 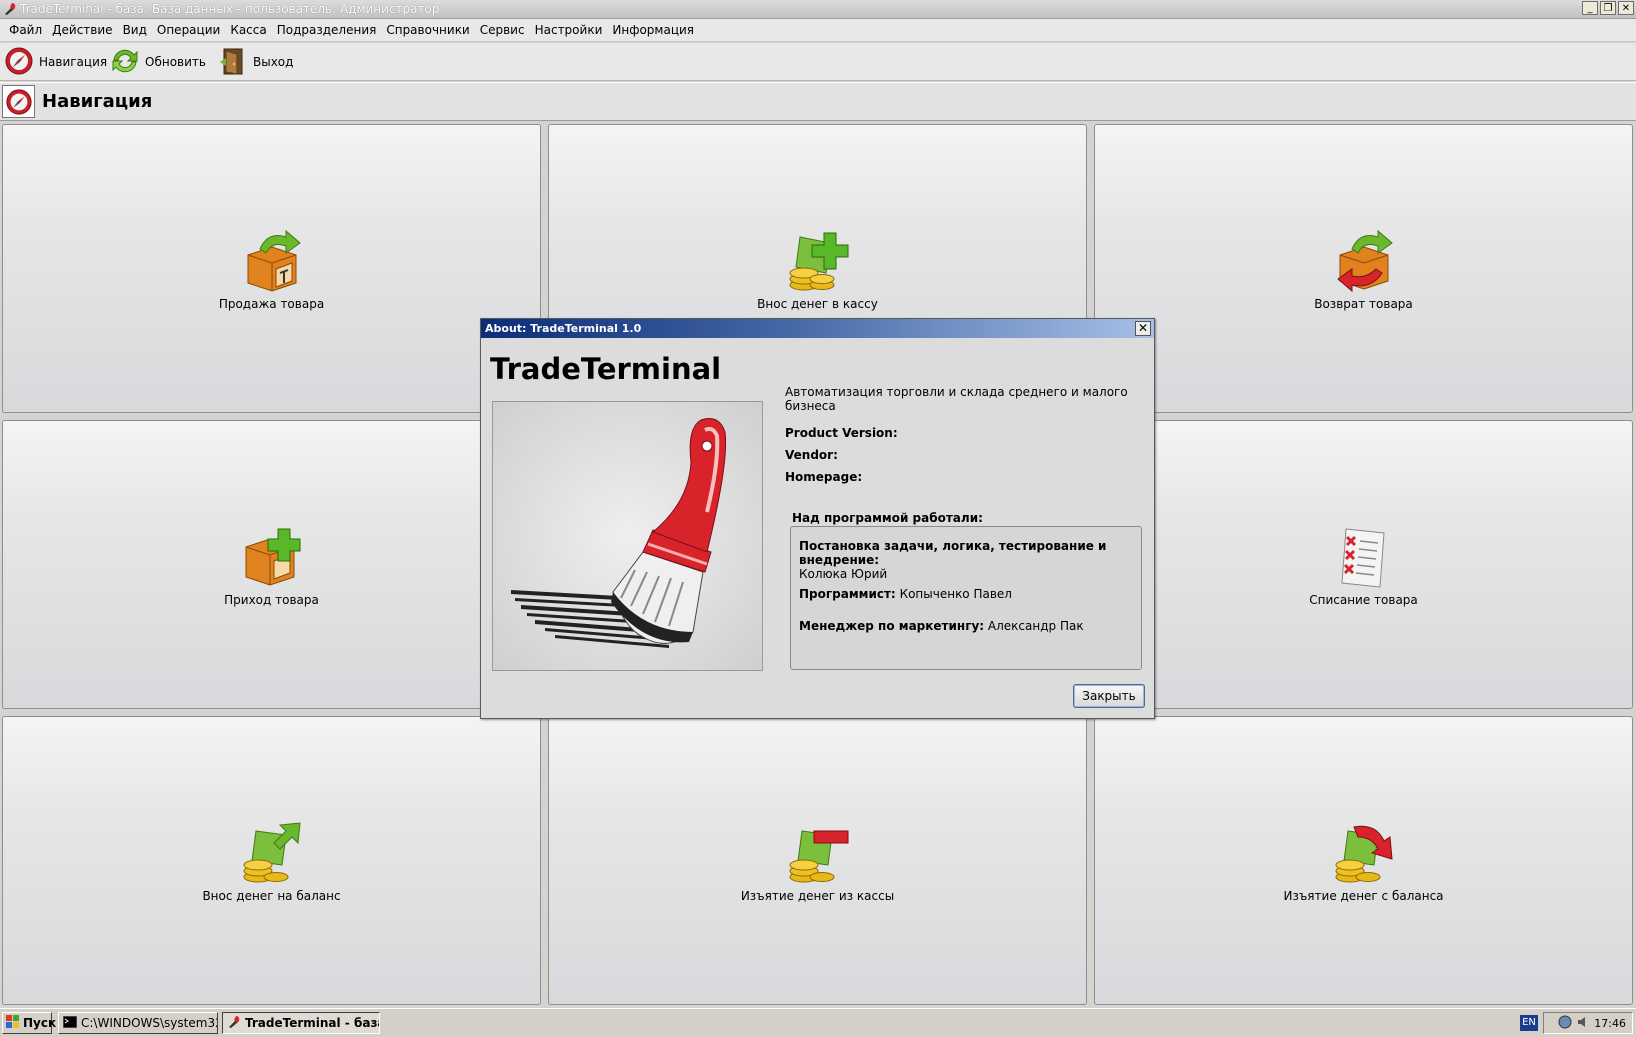 What do you see at coordinates (955, 594) in the screenshot?
I see `credit-name: Копыченко Павел` at bounding box center [955, 594].